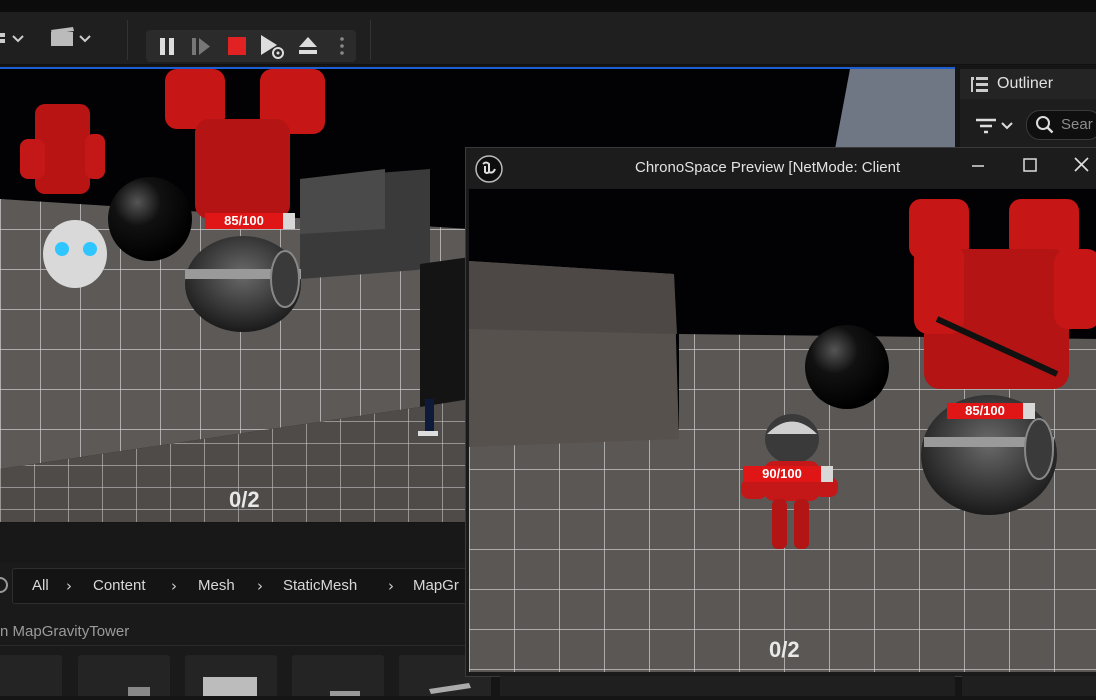 The width and height of the screenshot is (1096, 700). What do you see at coordinates (216, 586) in the screenshot?
I see `breadcrumb-mesh: Mesh` at bounding box center [216, 586].